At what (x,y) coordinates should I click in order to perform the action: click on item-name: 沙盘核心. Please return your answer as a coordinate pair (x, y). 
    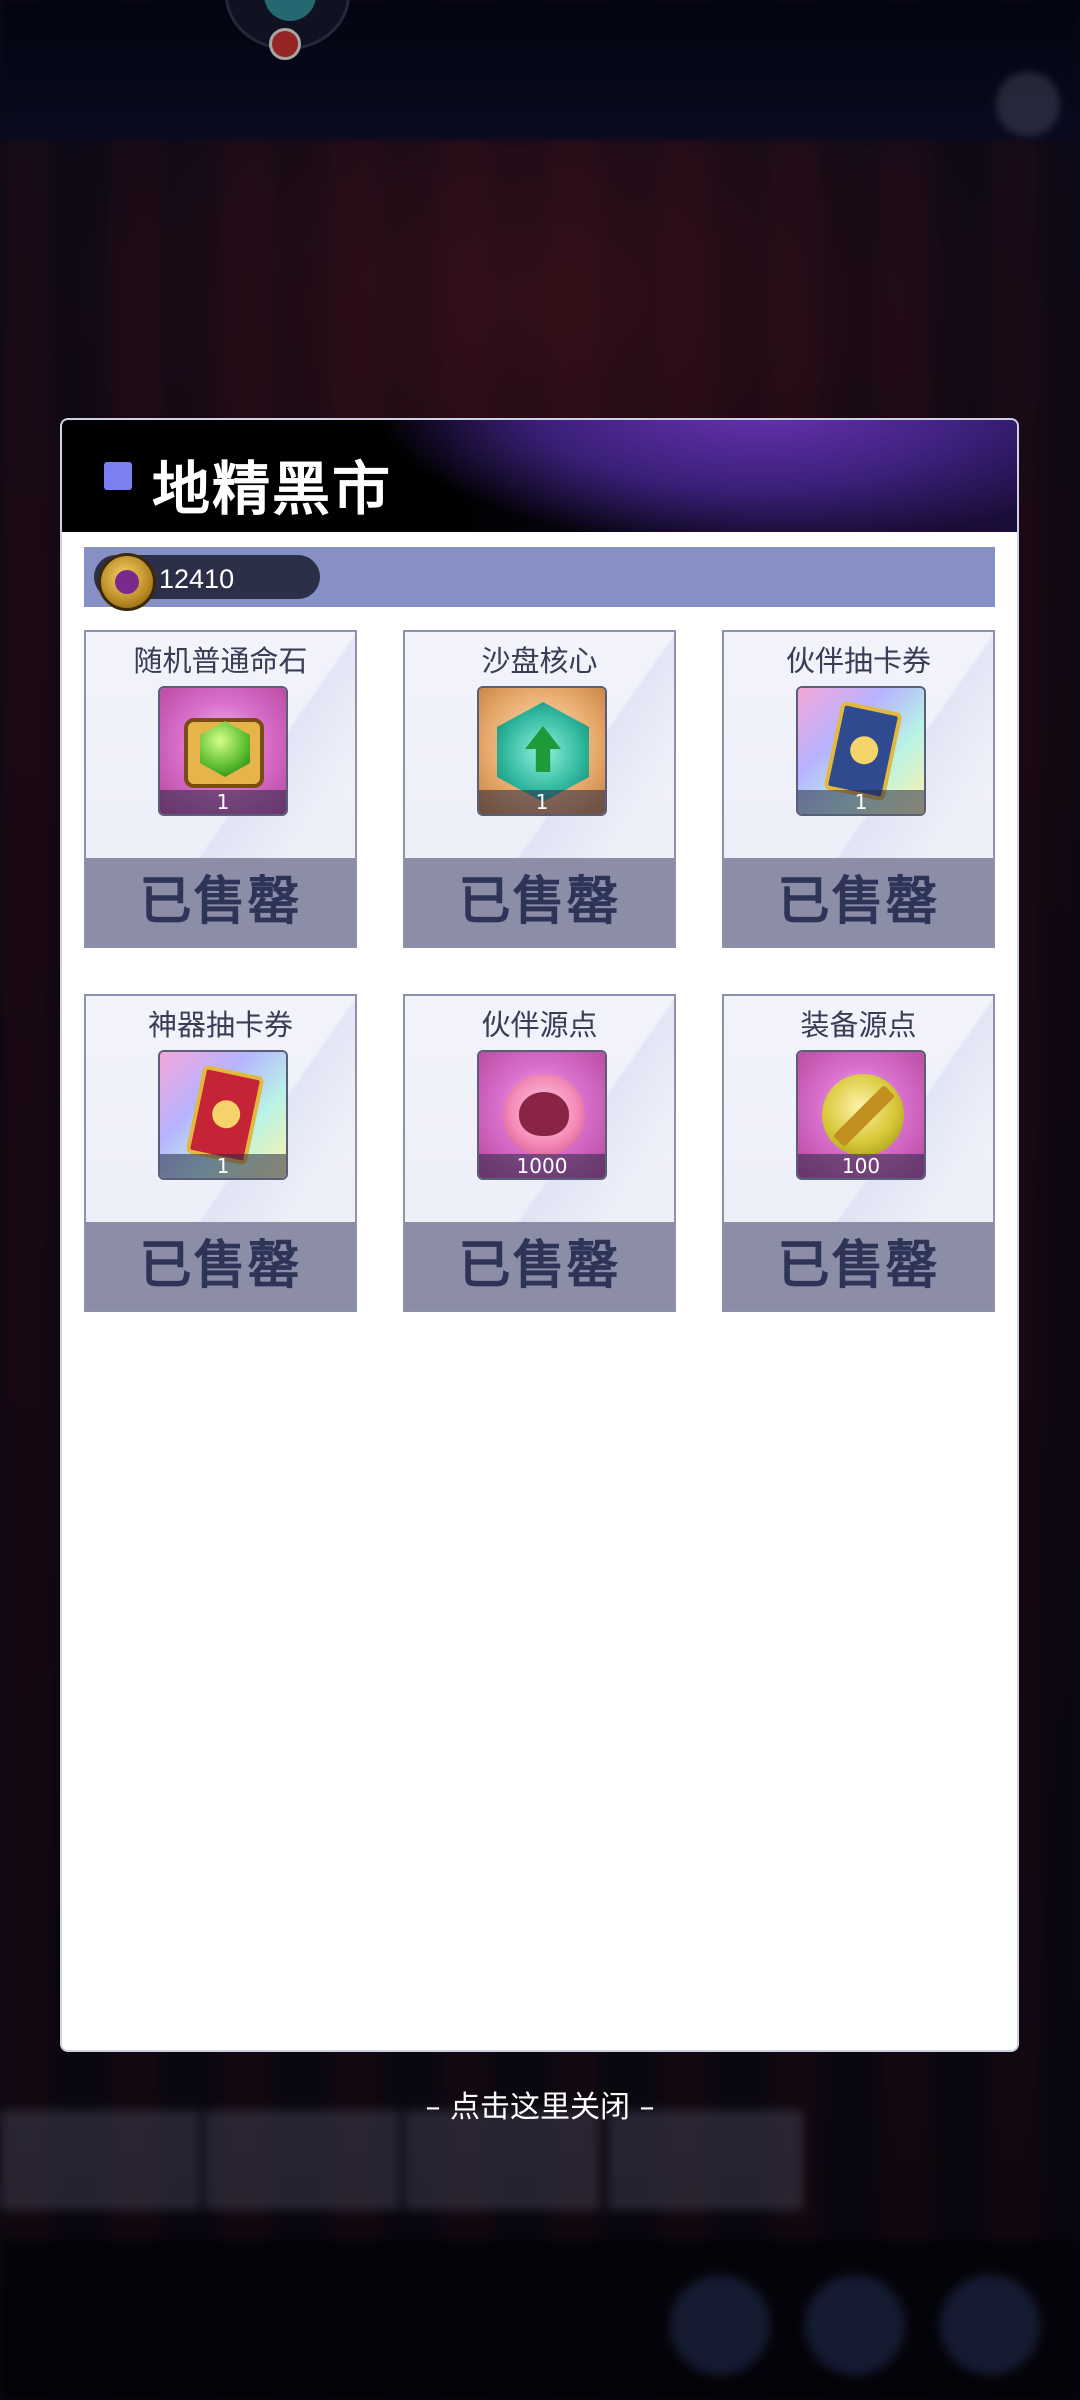
    Looking at the image, I should click on (539, 661).